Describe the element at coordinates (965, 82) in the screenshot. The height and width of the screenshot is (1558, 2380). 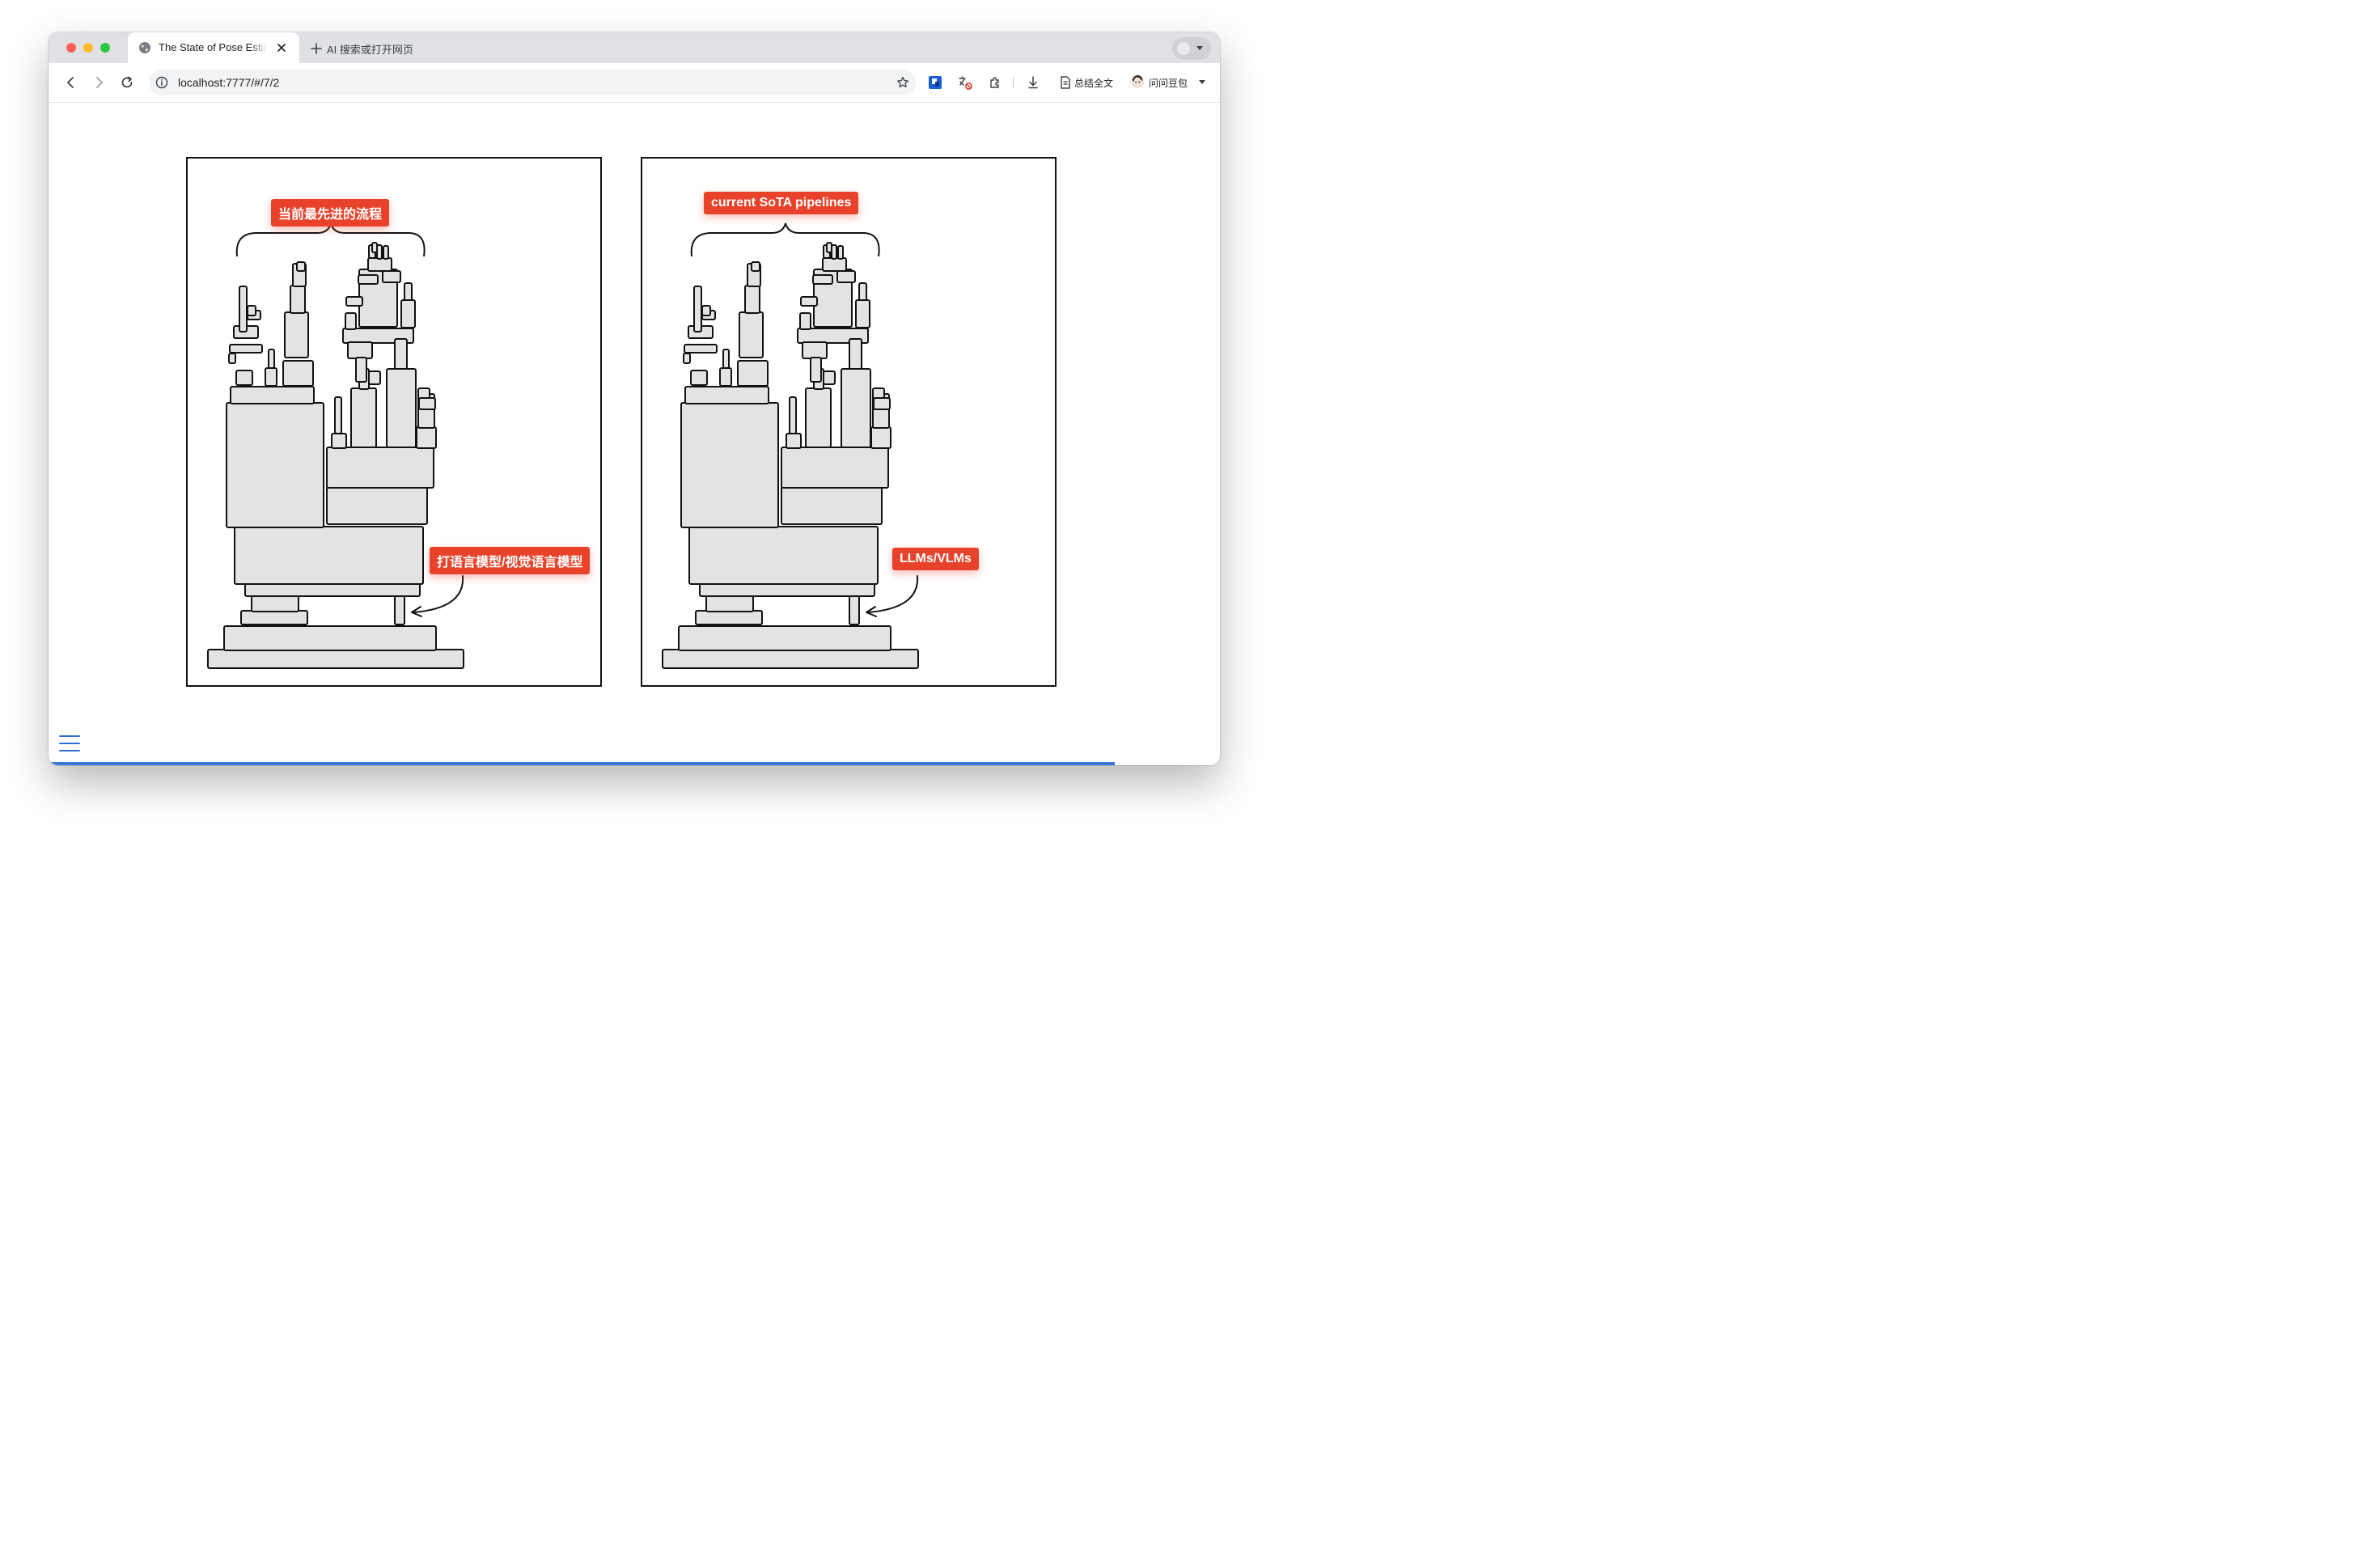
I see `translate-blocked-icon` at that location.